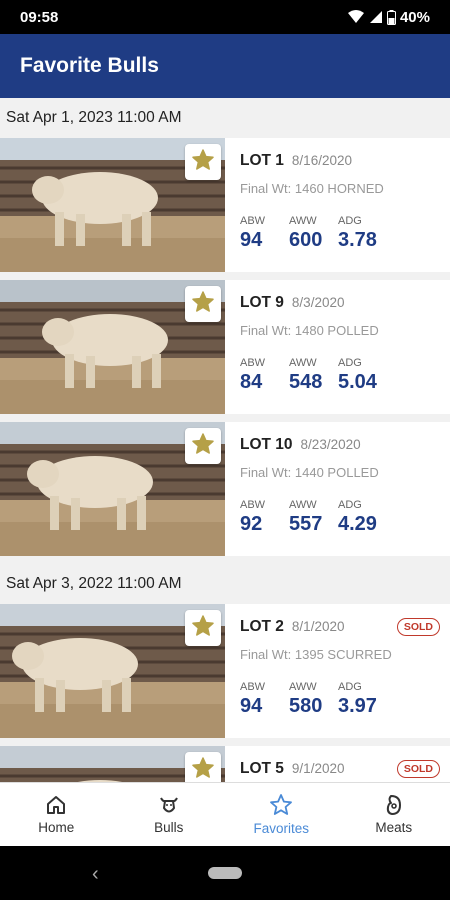  I want to click on stat-adg: ADG 3.97, so click(368, 699).